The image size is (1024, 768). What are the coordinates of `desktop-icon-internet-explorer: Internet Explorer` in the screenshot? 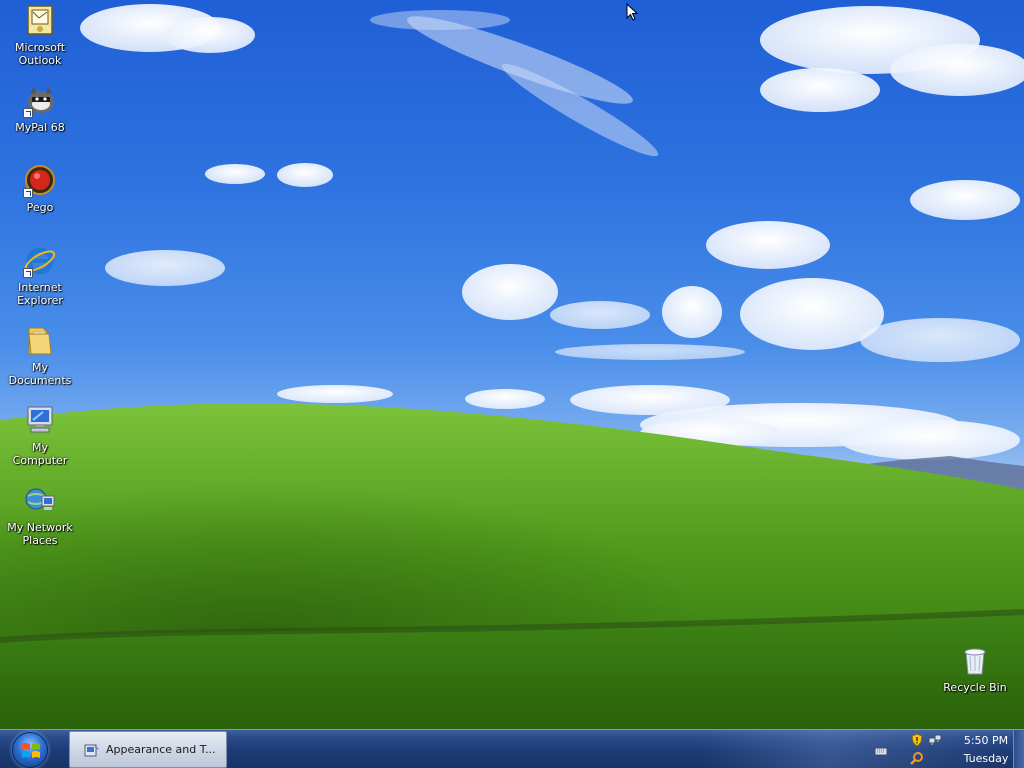 It's located at (40, 275).